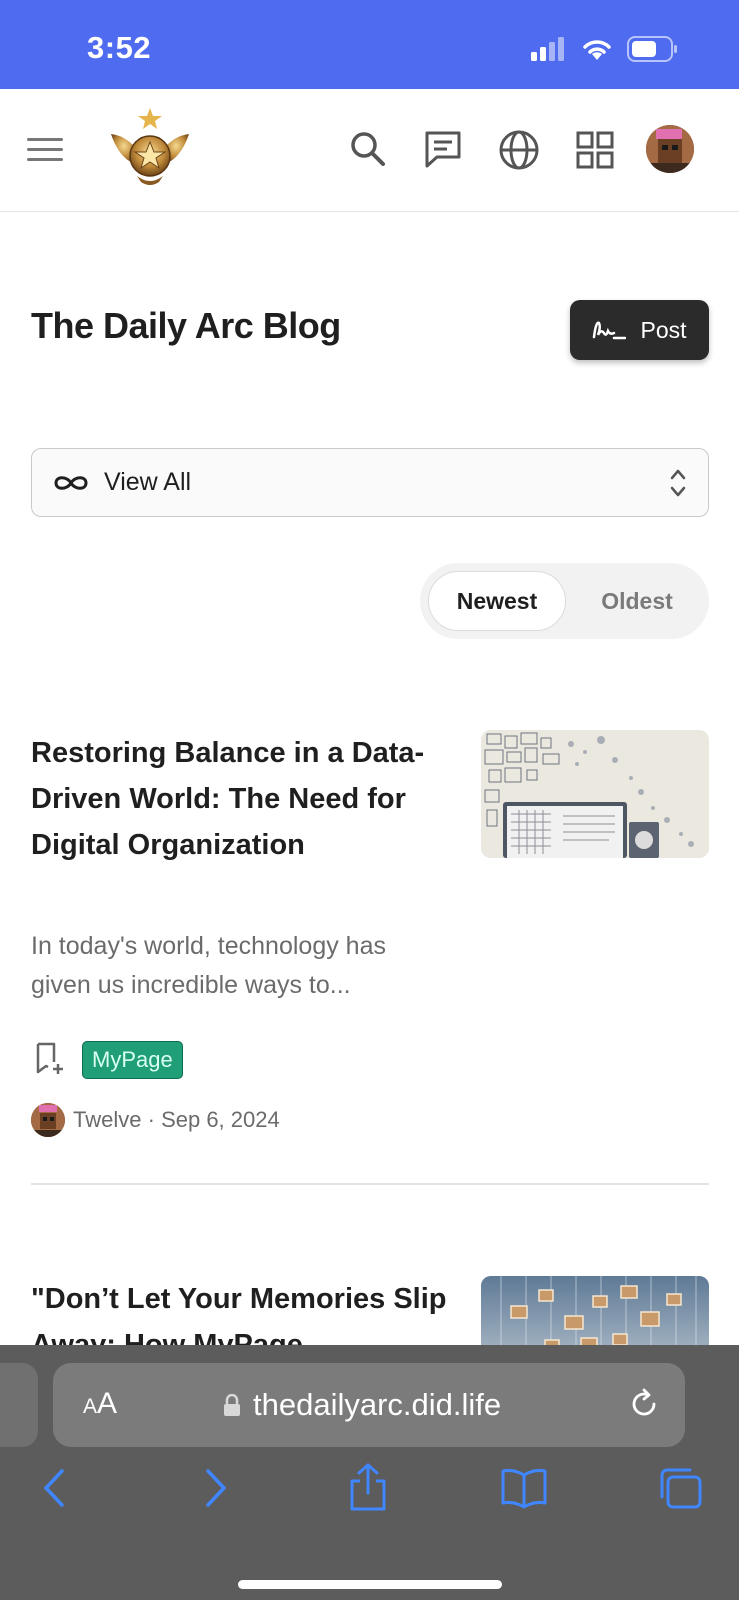 The width and height of the screenshot is (739, 1600). I want to click on tag-badge: MyPage, so click(132, 1060).